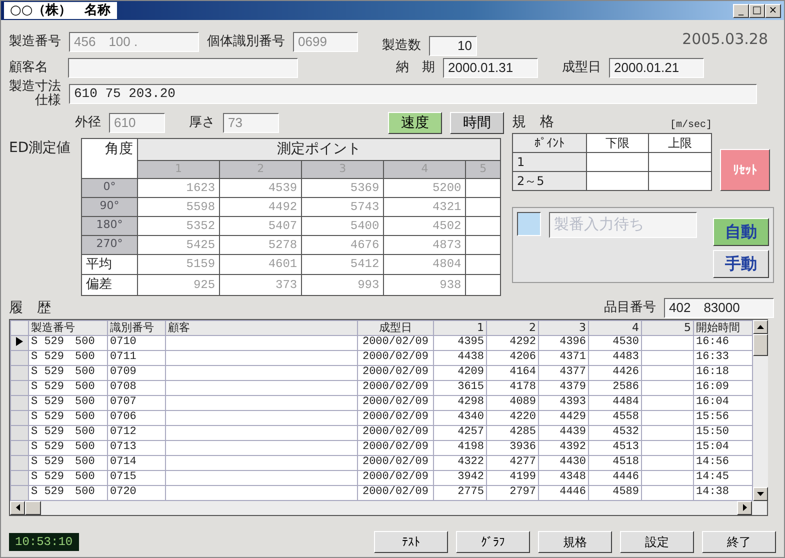 The height and width of the screenshot is (558, 785). What do you see at coordinates (563, 492) in the screenshot?
I see `table-cell: 4446` at bounding box center [563, 492].